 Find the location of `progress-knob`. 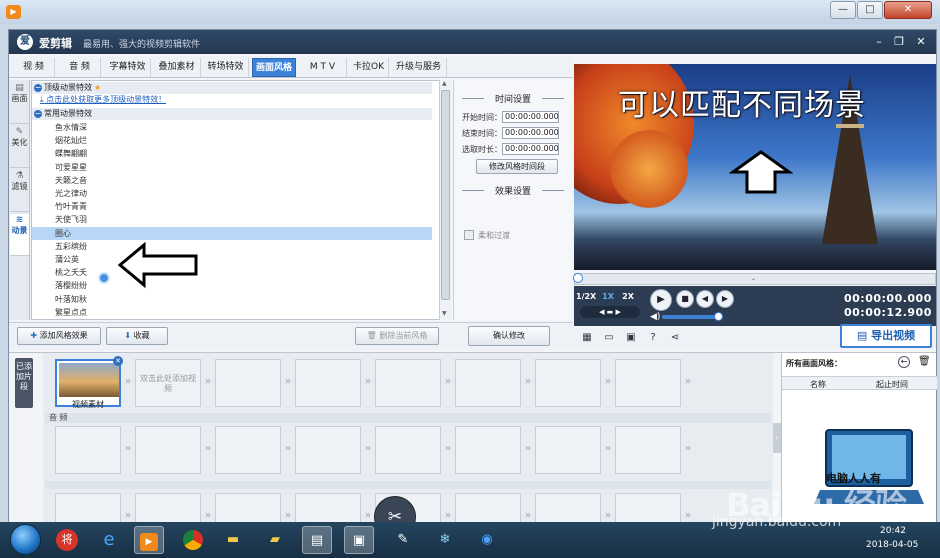

progress-knob is located at coordinates (578, 278).